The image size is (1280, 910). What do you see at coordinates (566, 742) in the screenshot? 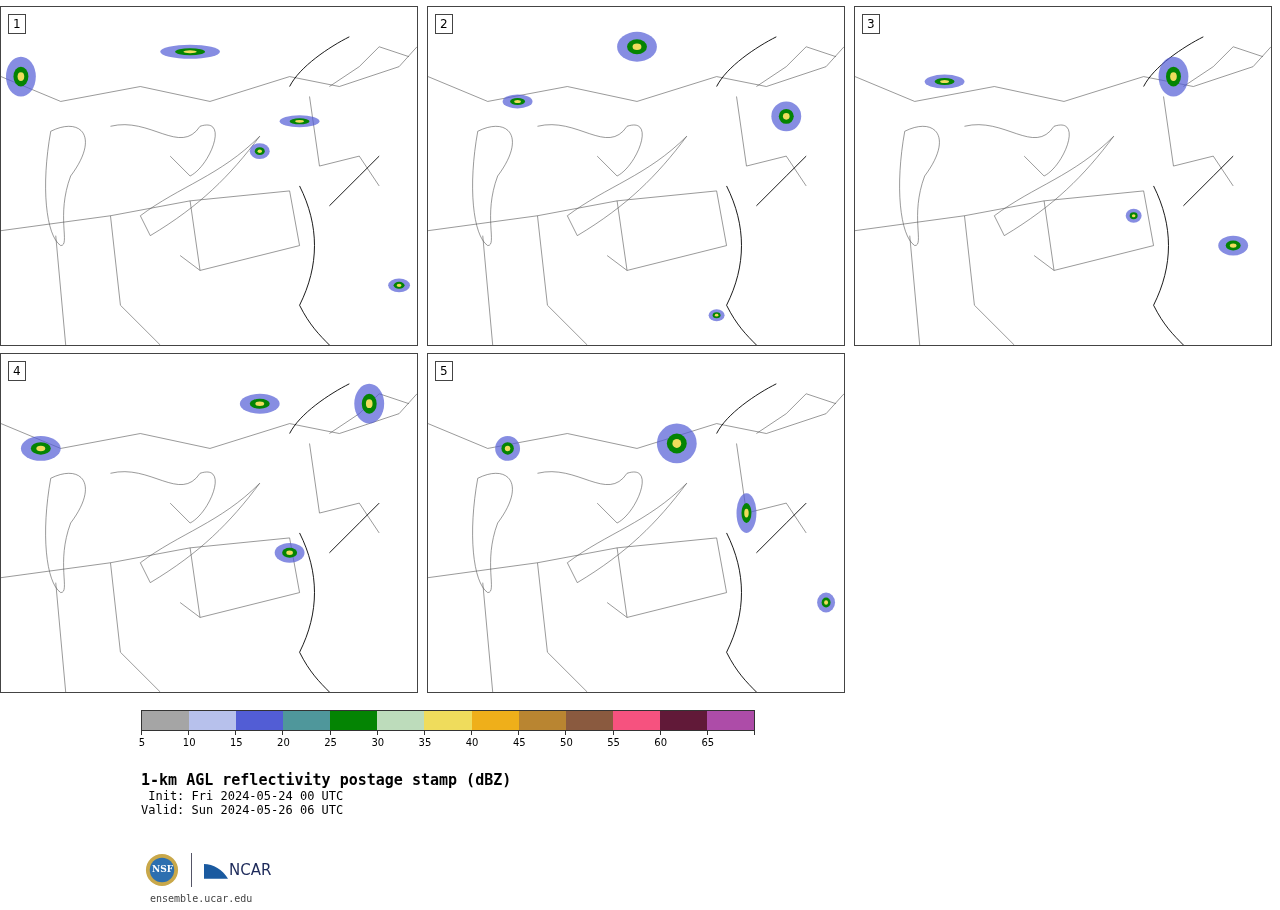
I see `tick-label: 50` at bounding box center [566, 742].